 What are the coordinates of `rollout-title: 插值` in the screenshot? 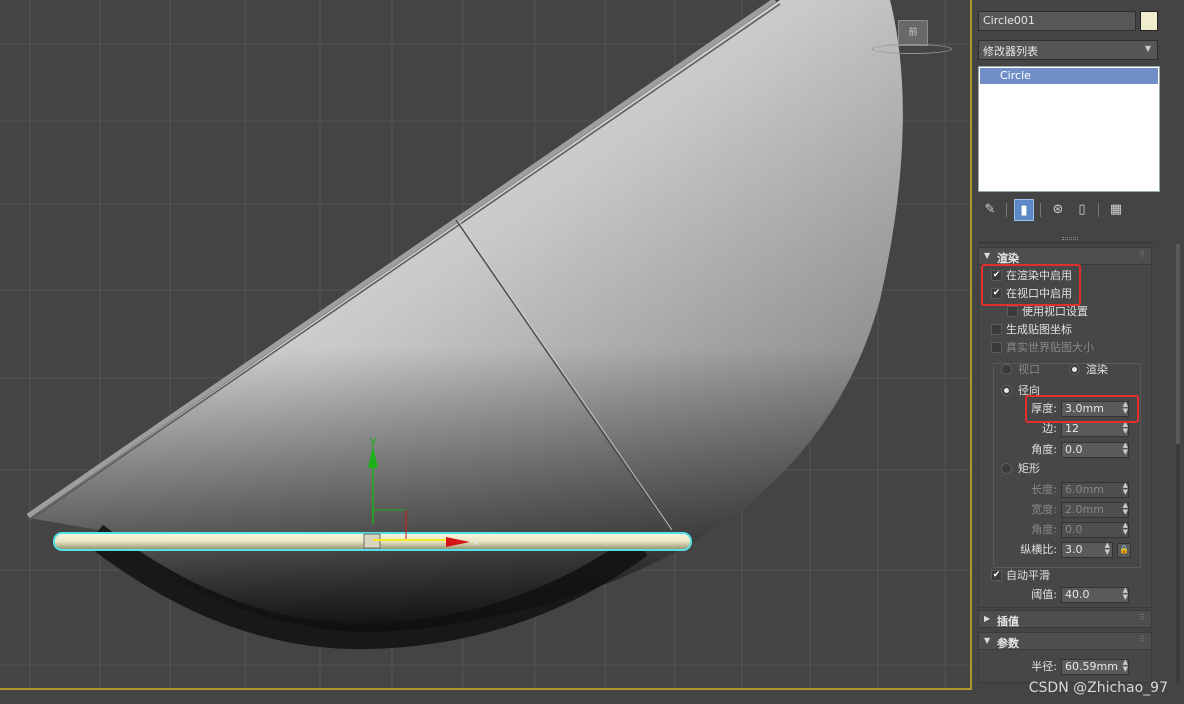 It's located at (1008, 621).